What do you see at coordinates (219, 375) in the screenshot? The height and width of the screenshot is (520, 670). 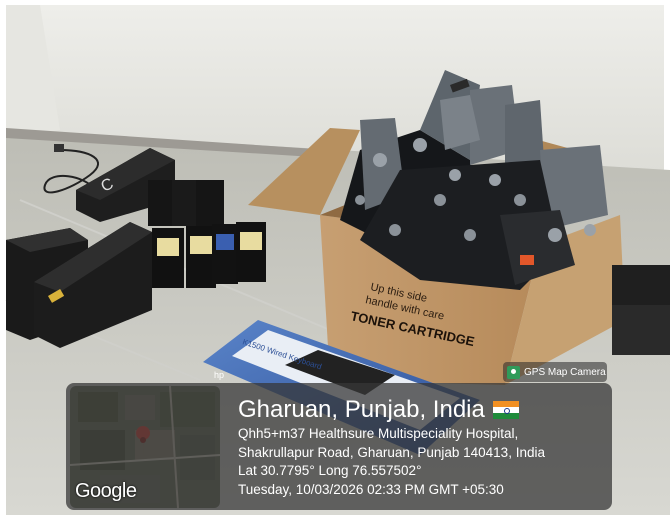 I see `hp-logo: hp` at bounding box center [219, 375].